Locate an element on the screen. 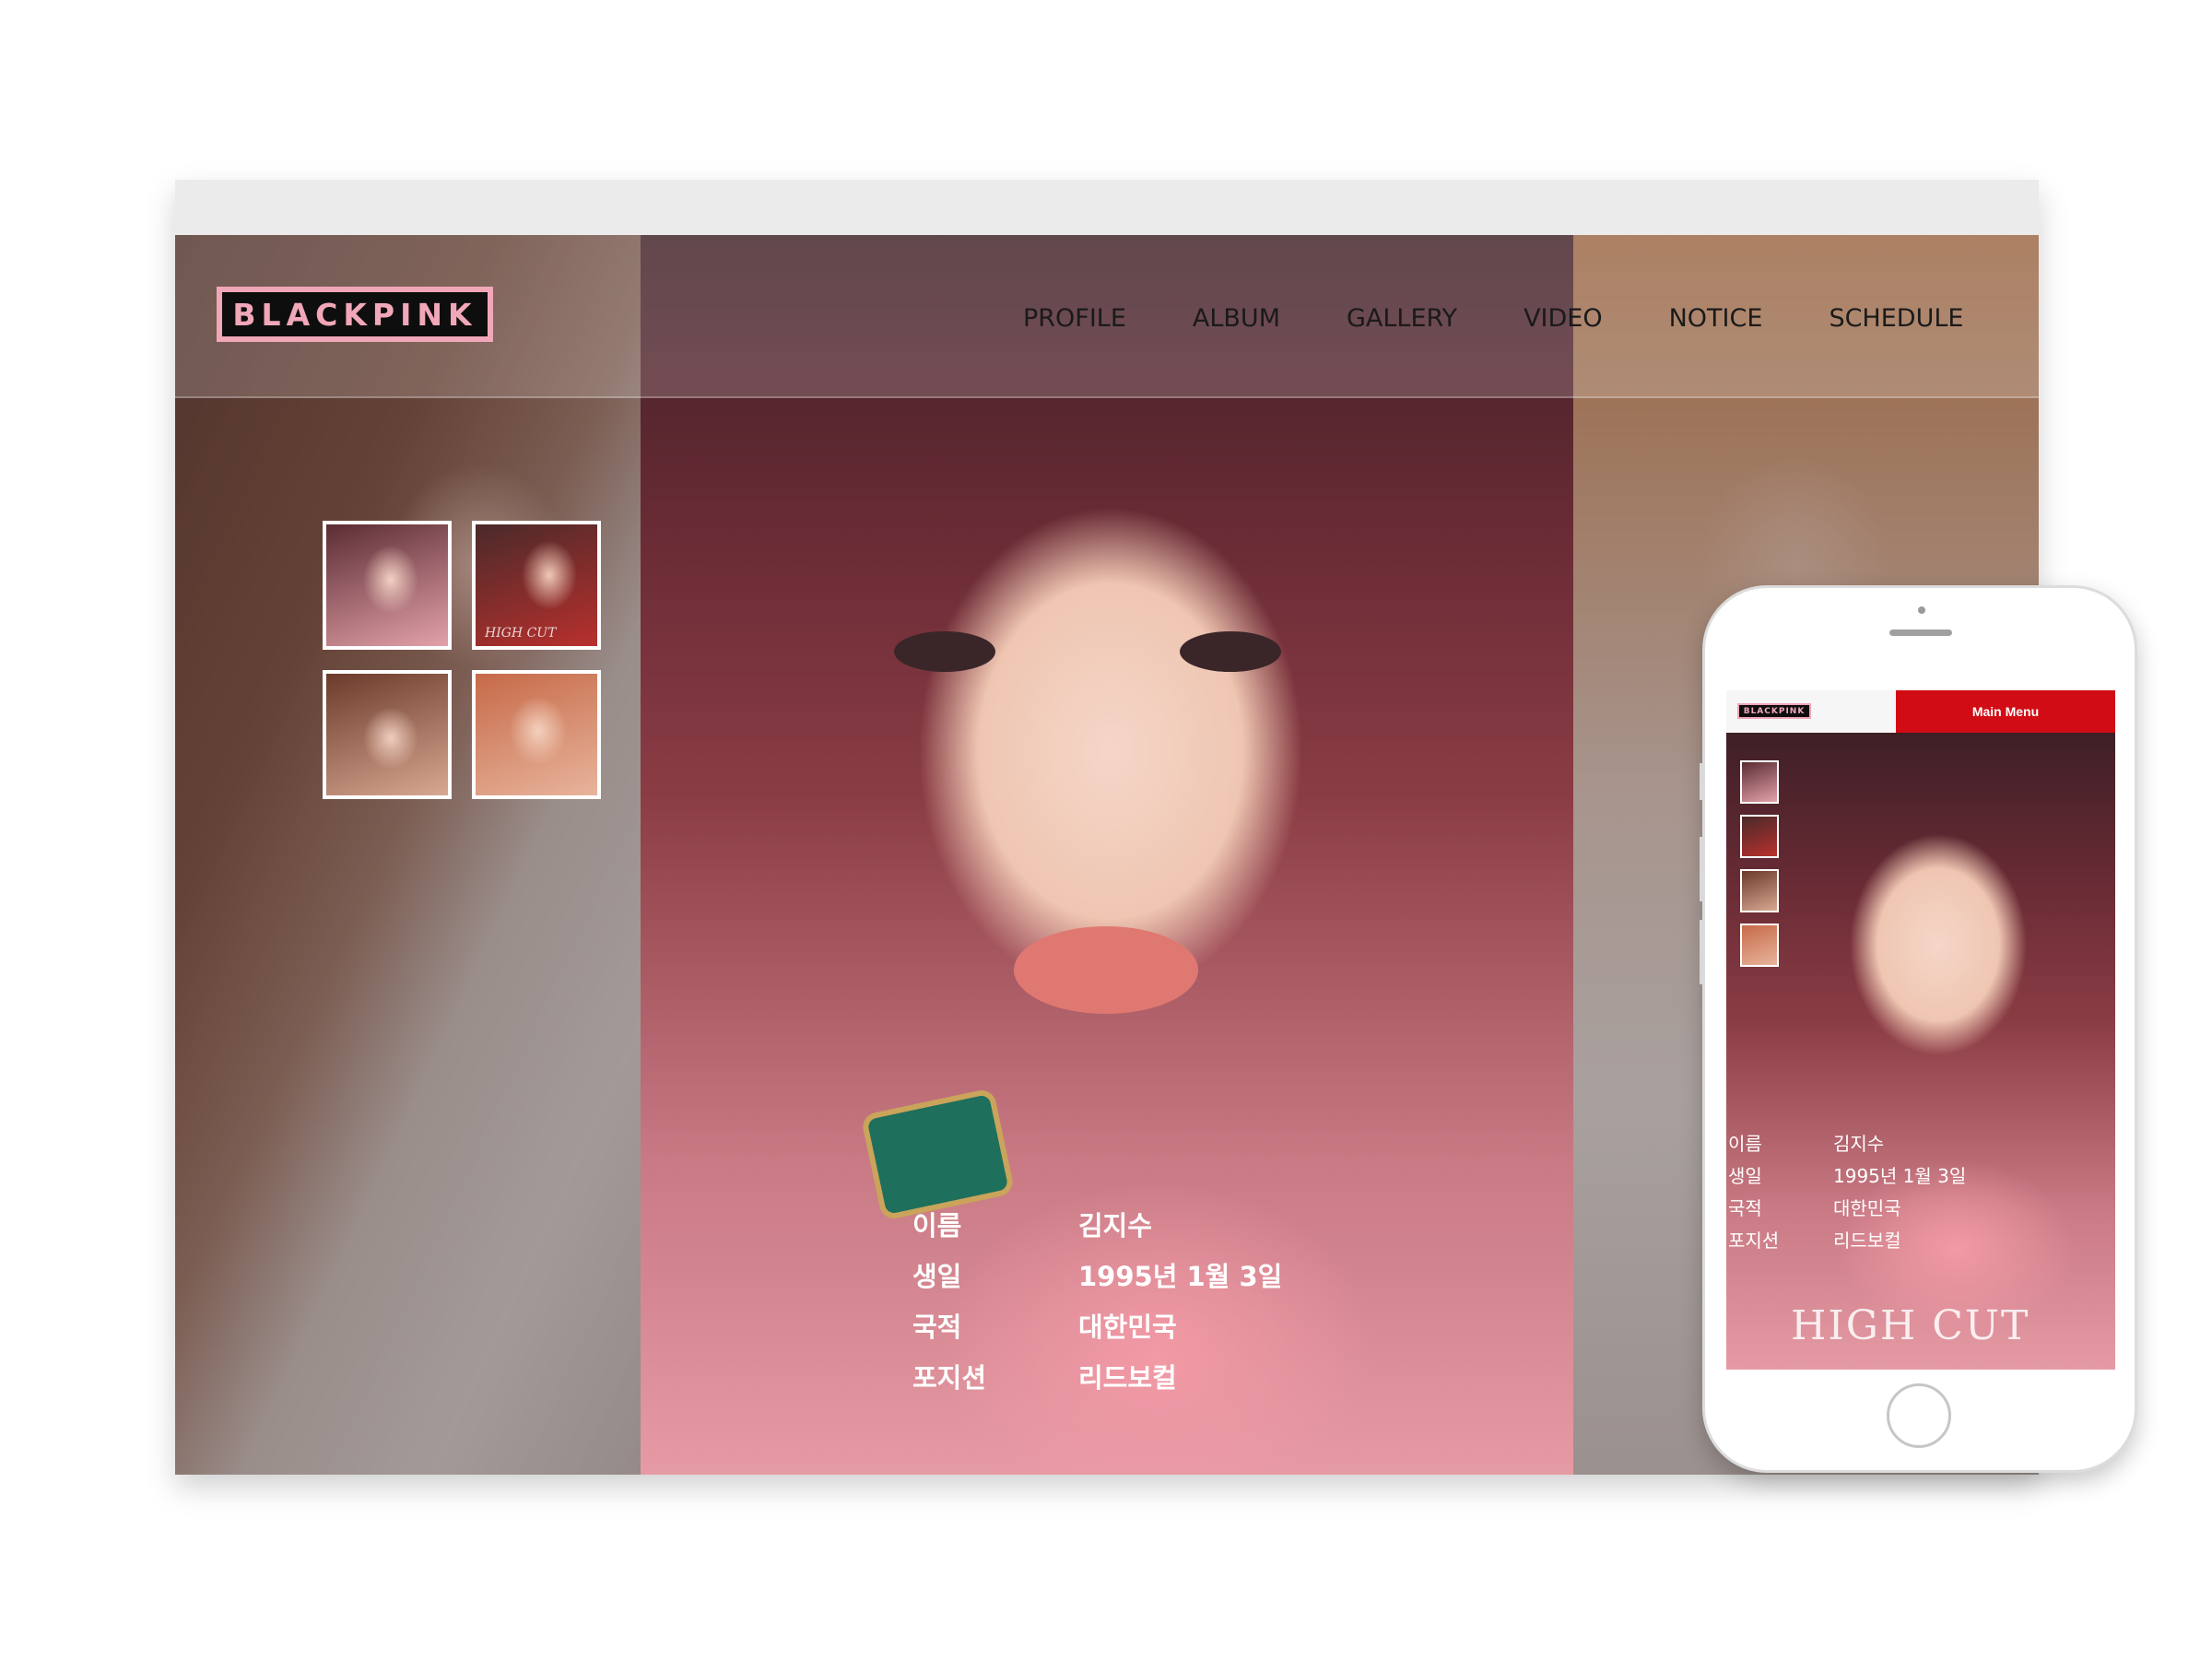 Image resolution: width=2212 pixels, height=1659 pixels. mobile-profile-row: 포지션 리드보컬 is located at coordinates (1847, 1239).